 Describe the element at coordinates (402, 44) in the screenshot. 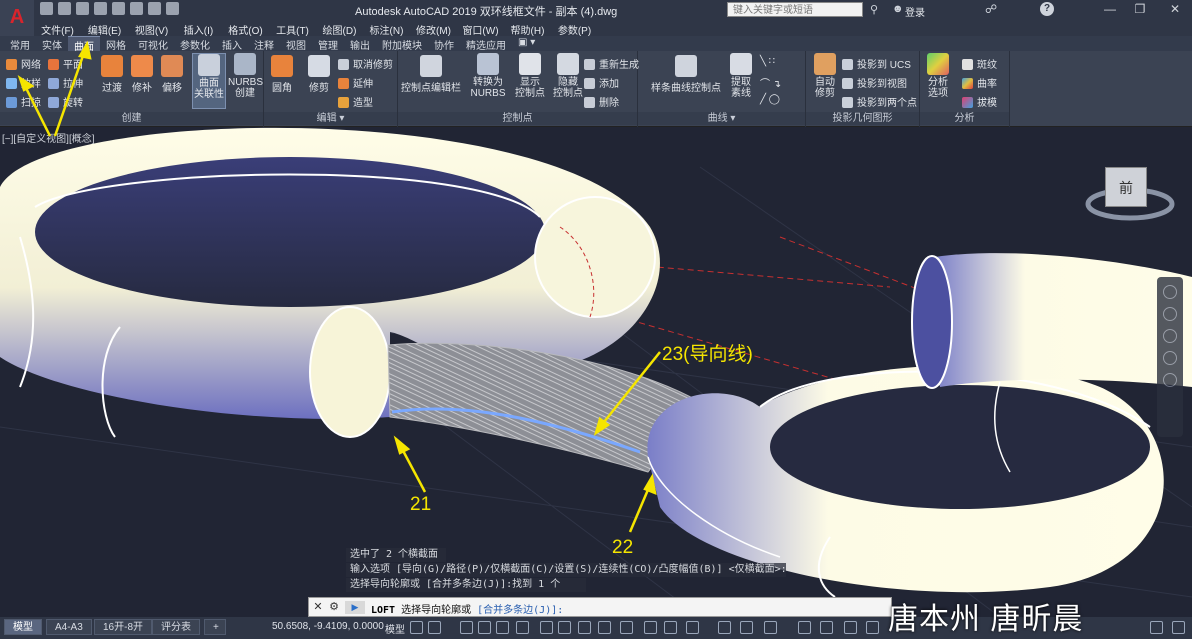

I see `tab-addins: 附加模块` at that location.